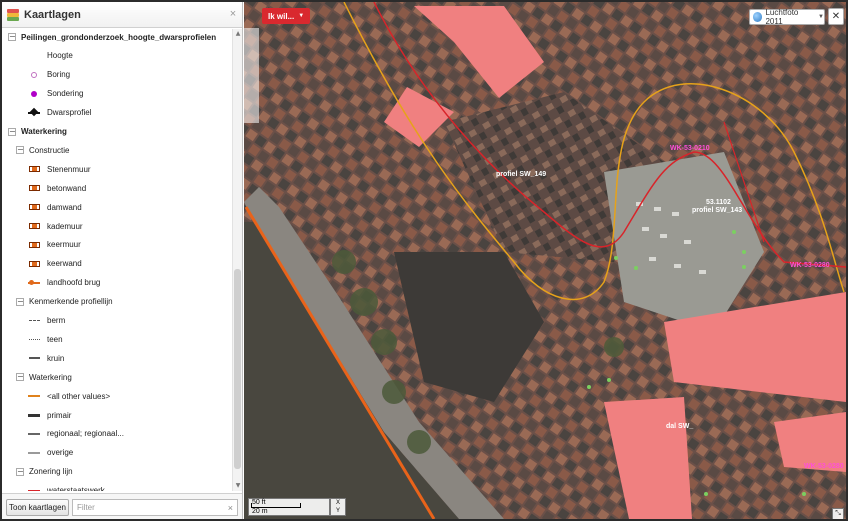 The height and width of the screenshot is (521, 848). Describe the element at coordinates (46, 358) in the screenshot. I see `legend-item: kruin` at that location.